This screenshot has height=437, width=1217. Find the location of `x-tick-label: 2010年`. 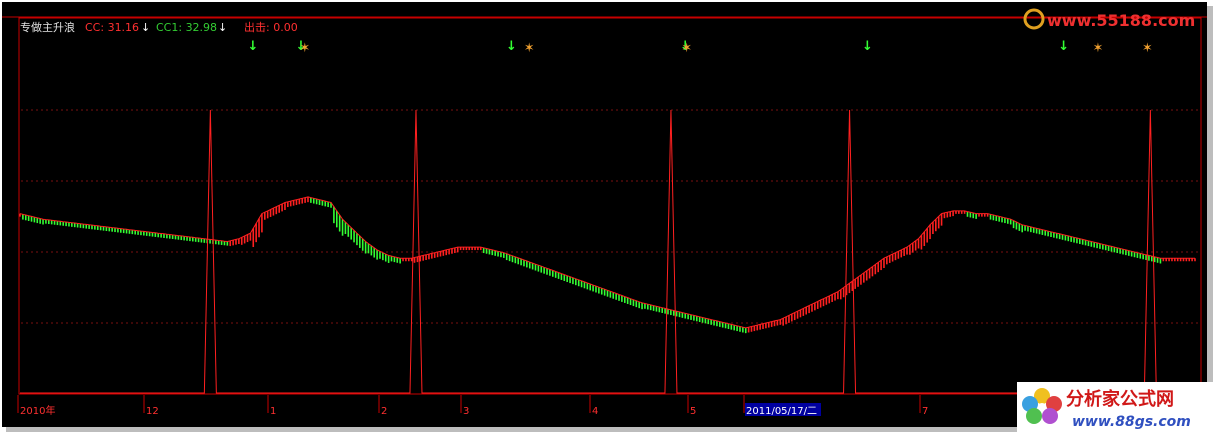

x-tick-label: 2010年 is located at coordinates (37, 410).